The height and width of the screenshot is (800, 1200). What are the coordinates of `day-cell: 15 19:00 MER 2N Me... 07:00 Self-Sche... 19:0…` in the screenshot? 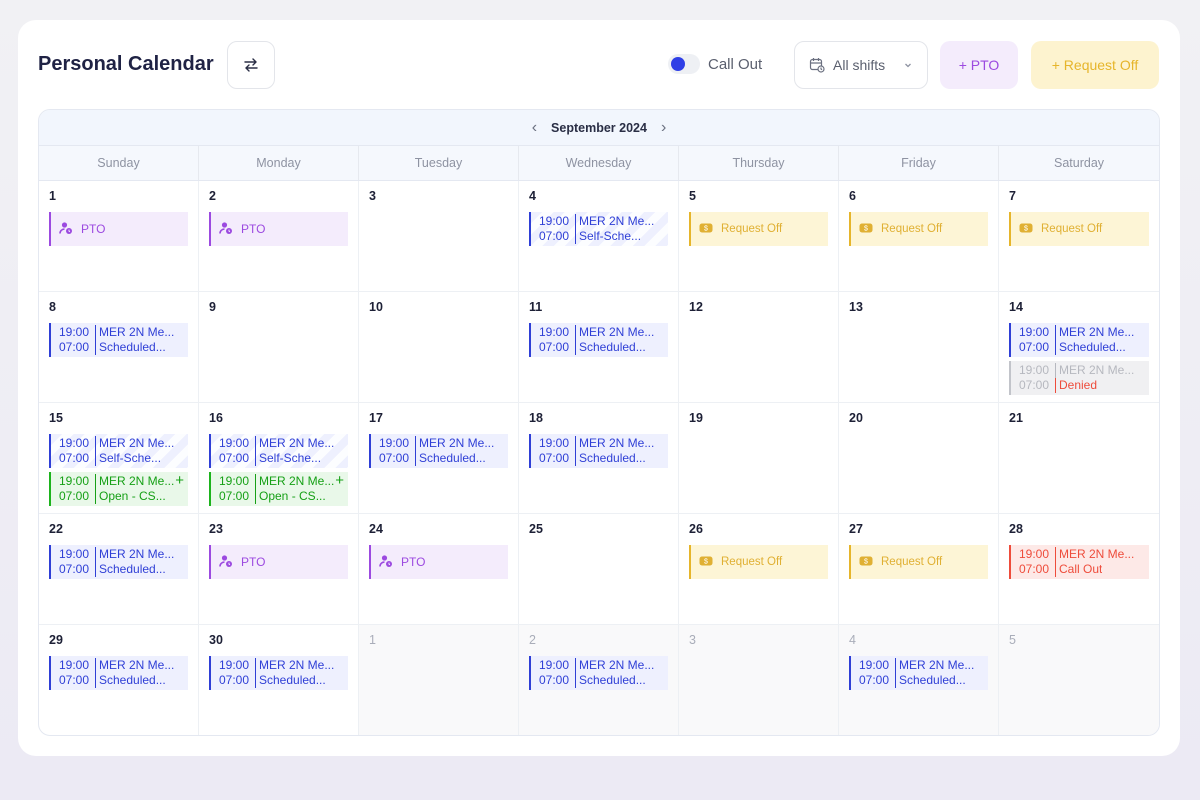 It's located at (119, 458).